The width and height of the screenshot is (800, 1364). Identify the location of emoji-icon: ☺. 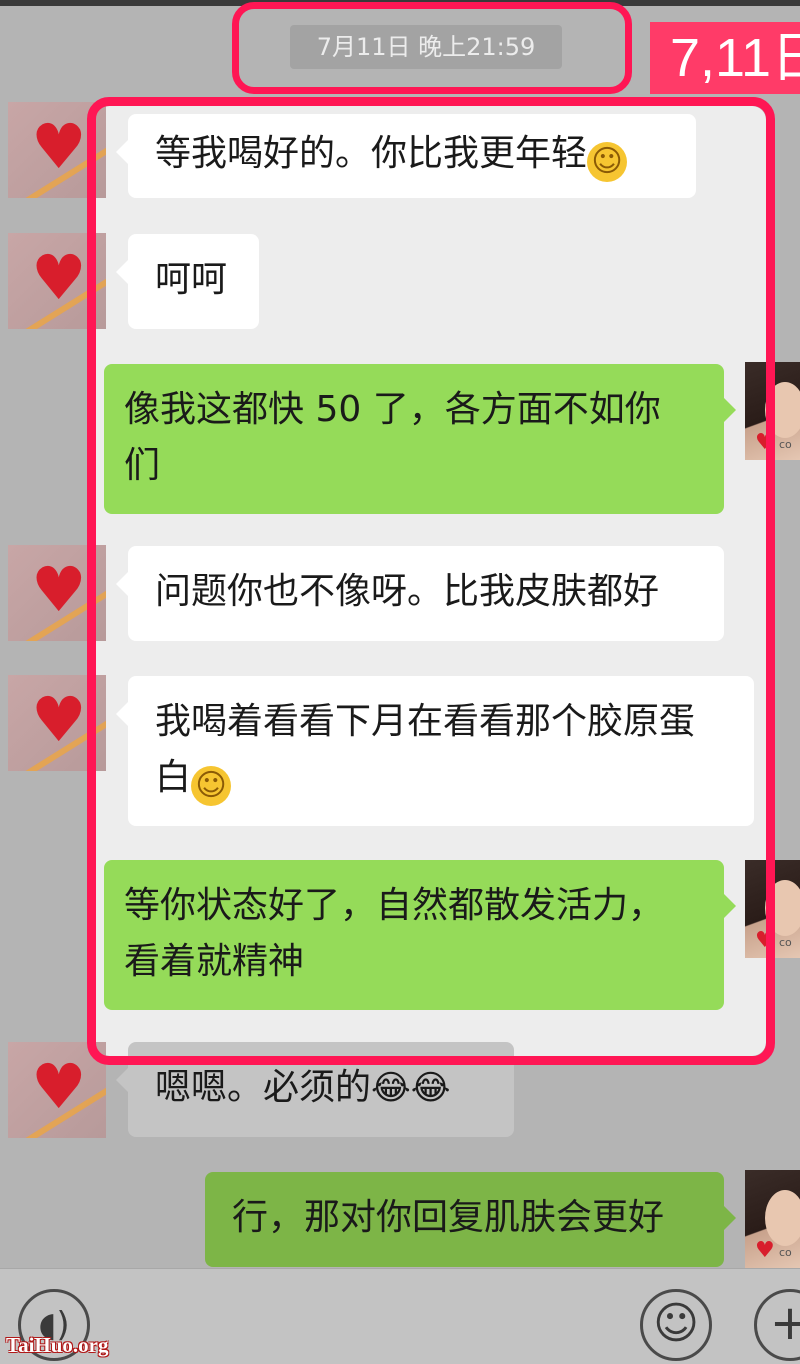
(676, 1325).